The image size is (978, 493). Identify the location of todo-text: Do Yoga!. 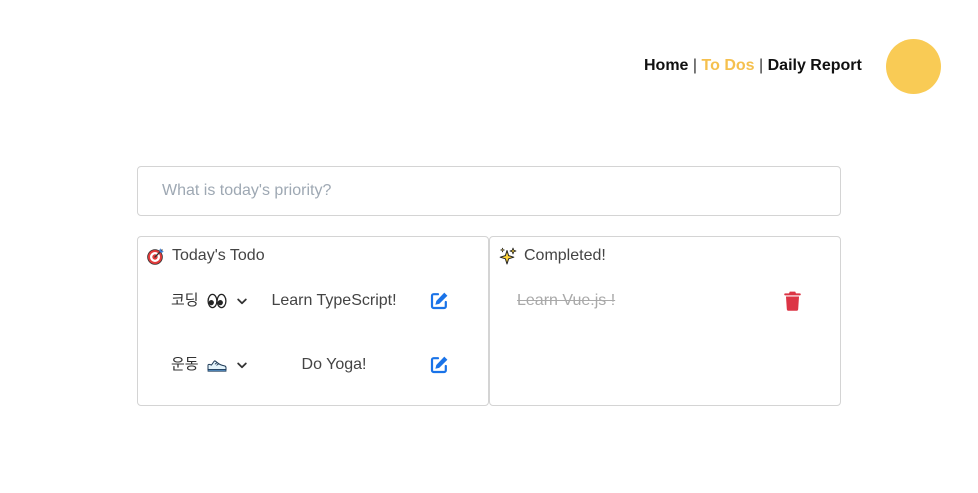
(334, 364).